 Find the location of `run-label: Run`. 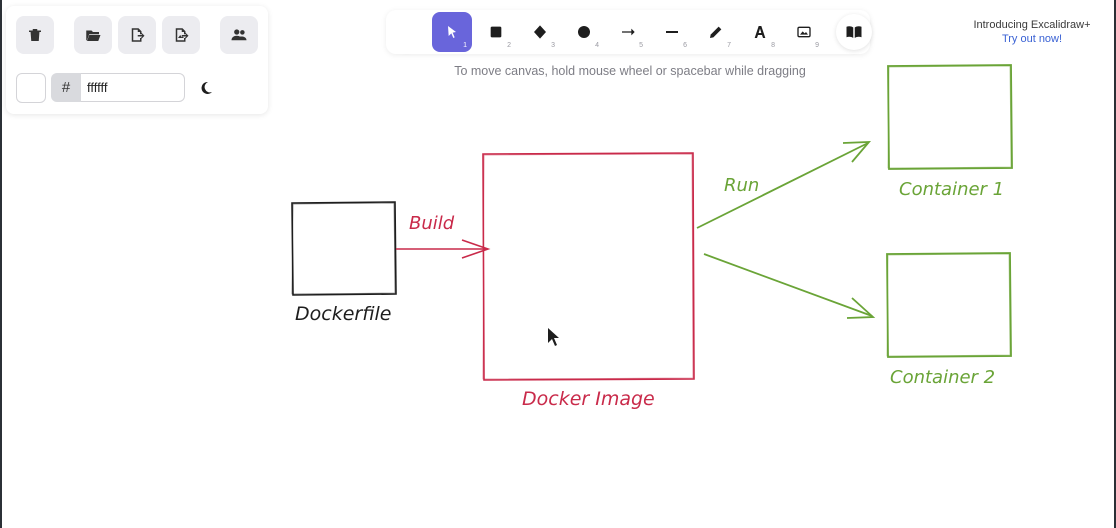

run-label: Run is located at coordinates (741, 185).